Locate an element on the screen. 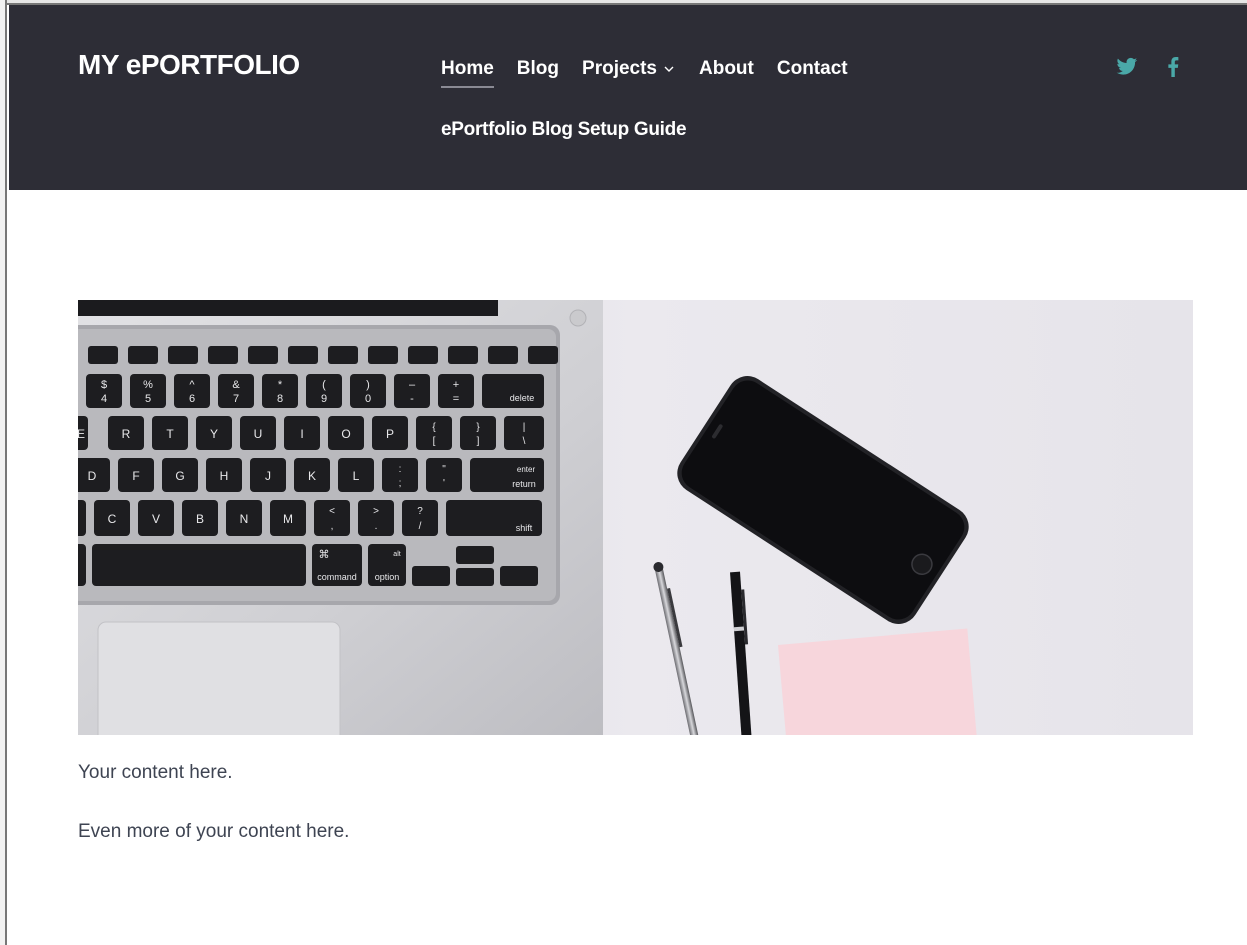 This screenshot has height=945, width=1247. twitter-link is located at coordinates (1127, 69).